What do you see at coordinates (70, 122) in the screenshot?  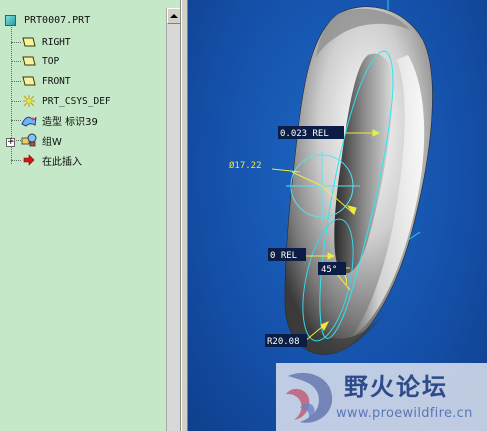 I see `tree-item-label: 造型 标识39` at bounding box center [70, 122].